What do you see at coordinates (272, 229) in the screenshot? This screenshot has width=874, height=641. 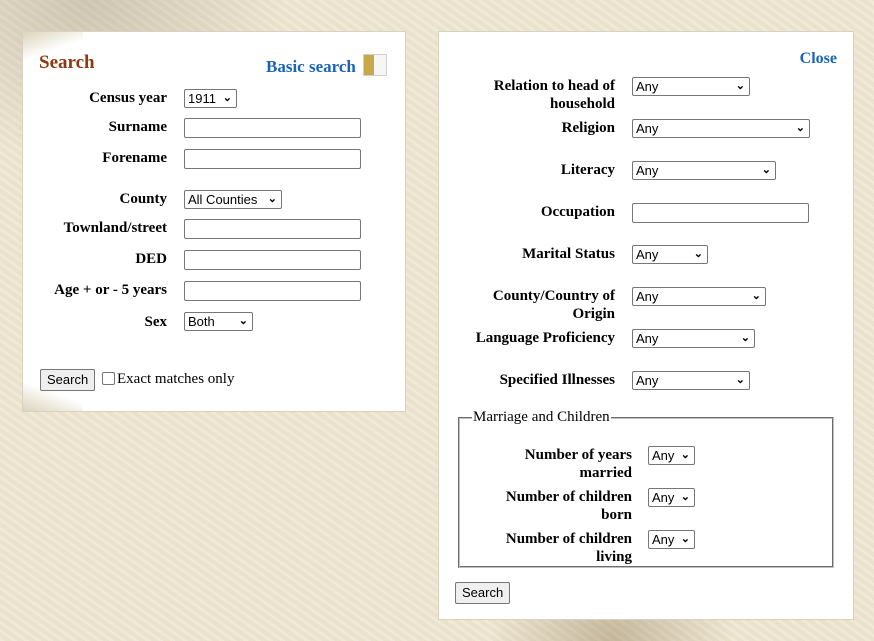 I see `townland-input` at bounding box center [272, 229].